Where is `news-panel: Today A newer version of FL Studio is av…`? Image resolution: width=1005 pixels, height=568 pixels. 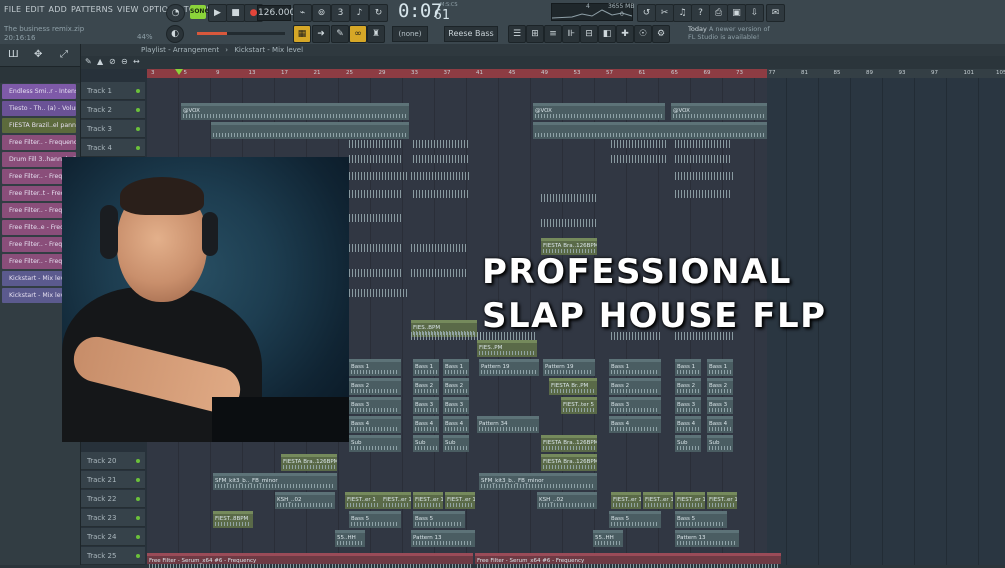
news-panel: Today A newer version of FL Studio is av… is located at coordinates (733, 33).